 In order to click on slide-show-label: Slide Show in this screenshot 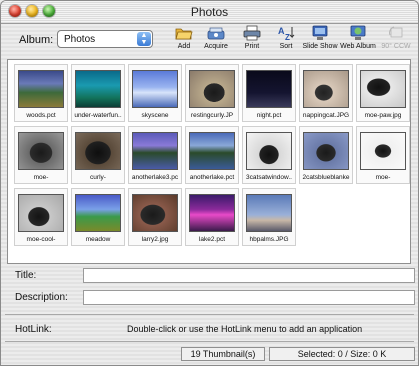, I will do `click(320, 46)`.